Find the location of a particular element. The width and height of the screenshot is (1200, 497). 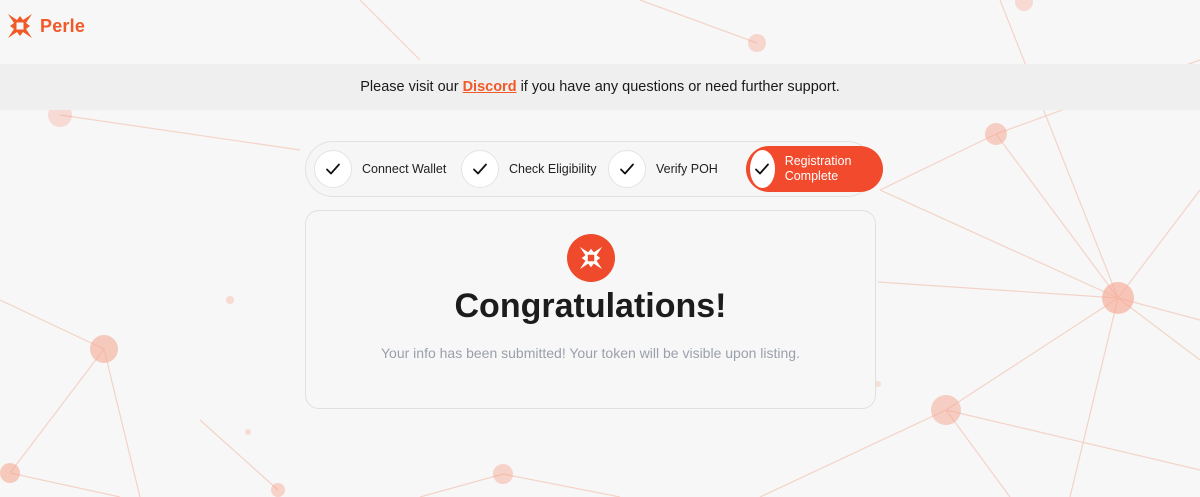

discord-link: Discord is located at coordinates (490, 87).